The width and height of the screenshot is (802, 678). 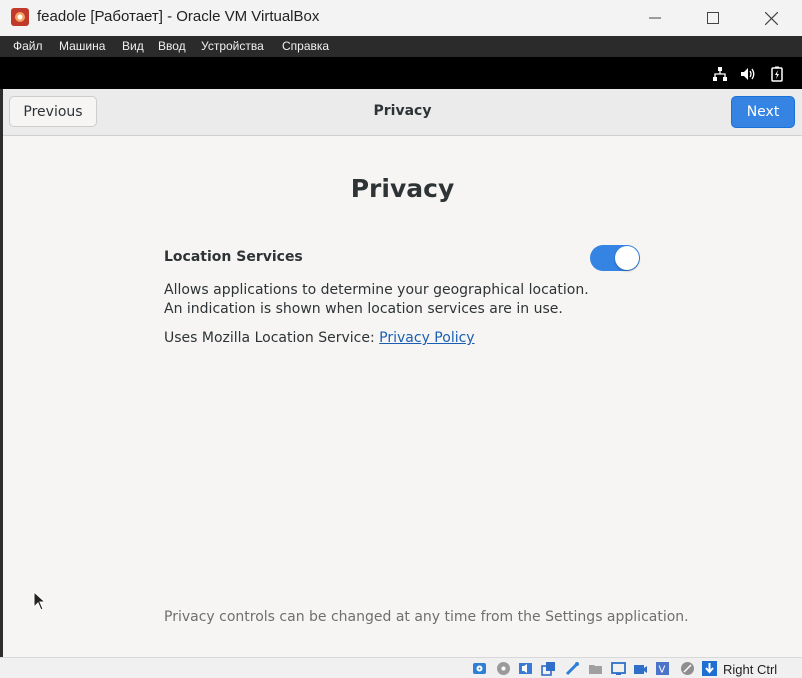 What do you see at coordinates (82, 46) in the screenshot?
I see `menu-machine: Машина` at bounding box center [82, 46].